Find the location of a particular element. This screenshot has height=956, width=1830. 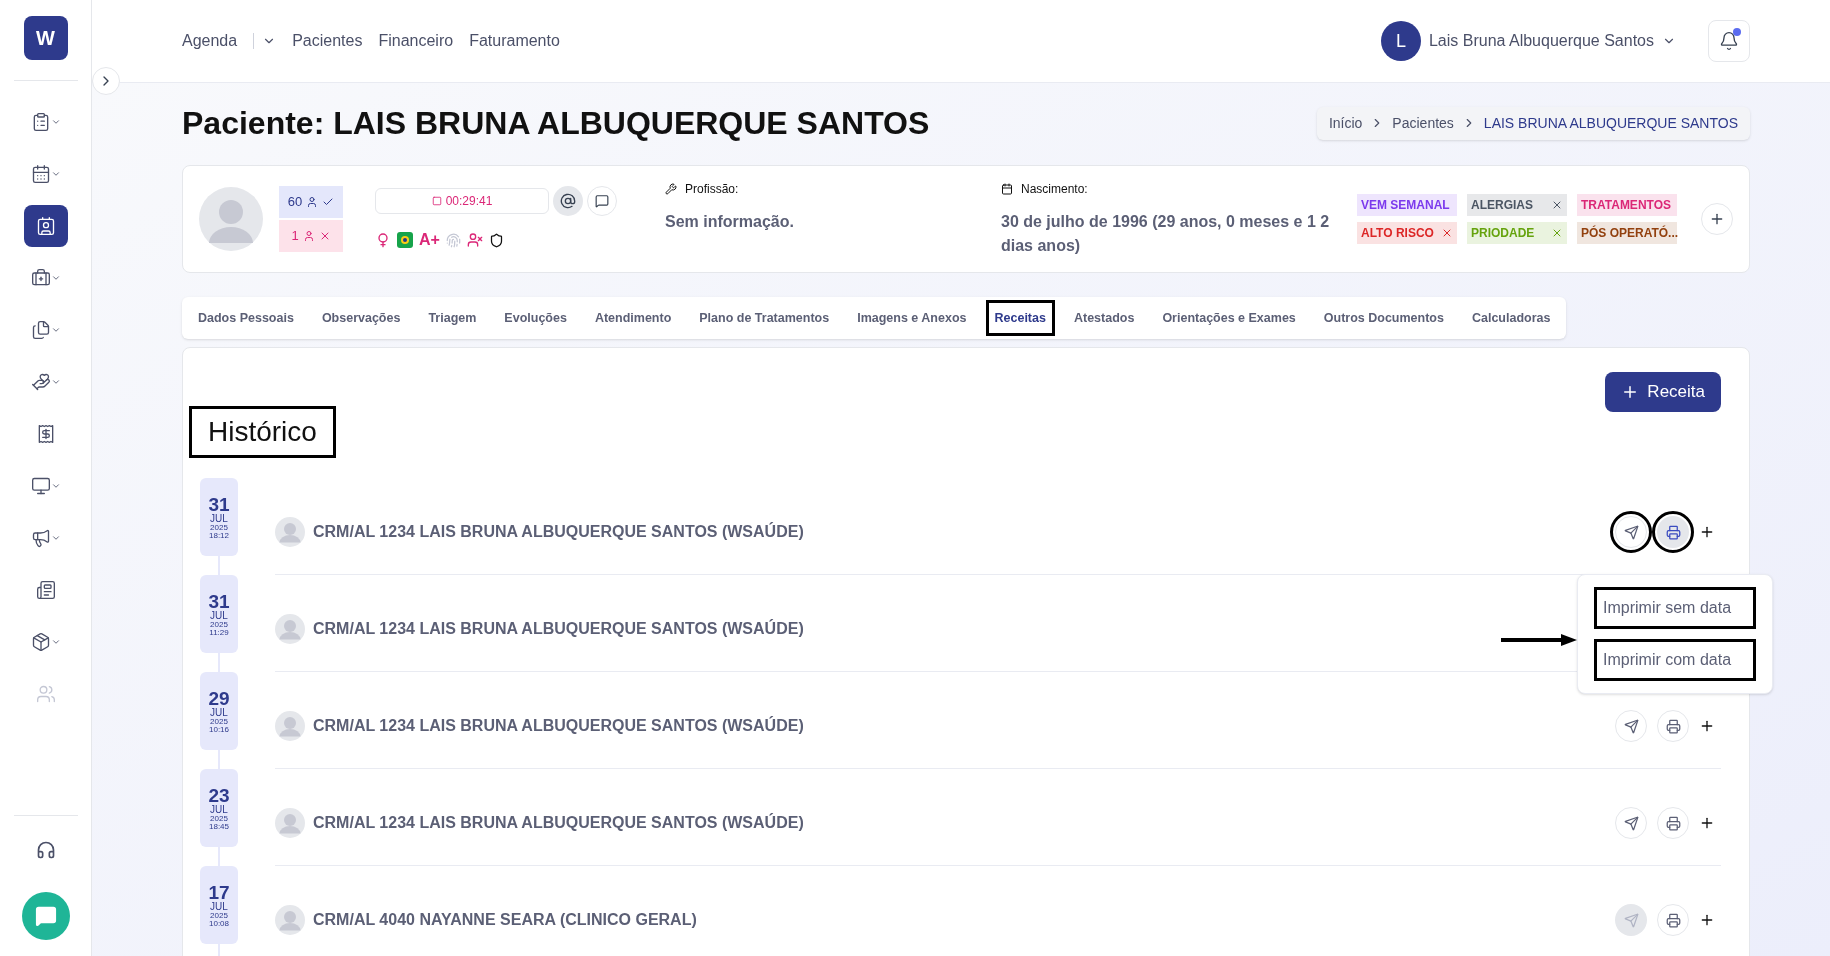

hand-heart-icon is located at coordinates (40, 382).